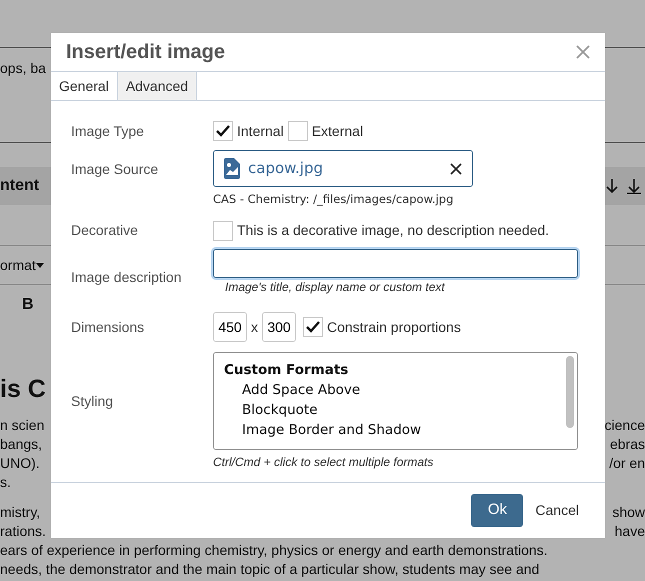 The height and width of the screenshot is (581, 645). Describe the element at coordinates (254, 327) in the screenshot. I see `separator-text: x` at that location.